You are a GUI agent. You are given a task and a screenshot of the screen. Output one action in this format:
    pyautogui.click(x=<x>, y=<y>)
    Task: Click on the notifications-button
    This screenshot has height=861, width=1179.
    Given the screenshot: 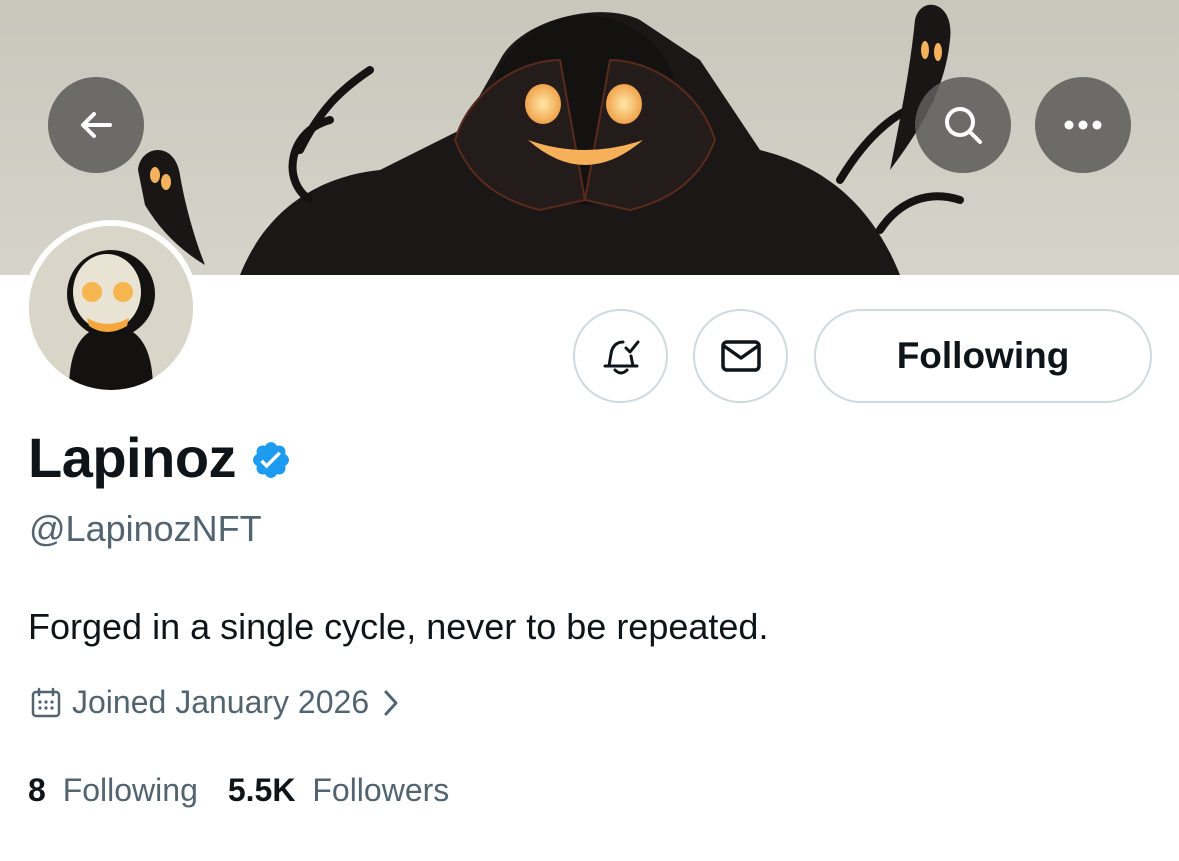 What is the action you would take?
    pyautogui.click(x=620, y=356)
    